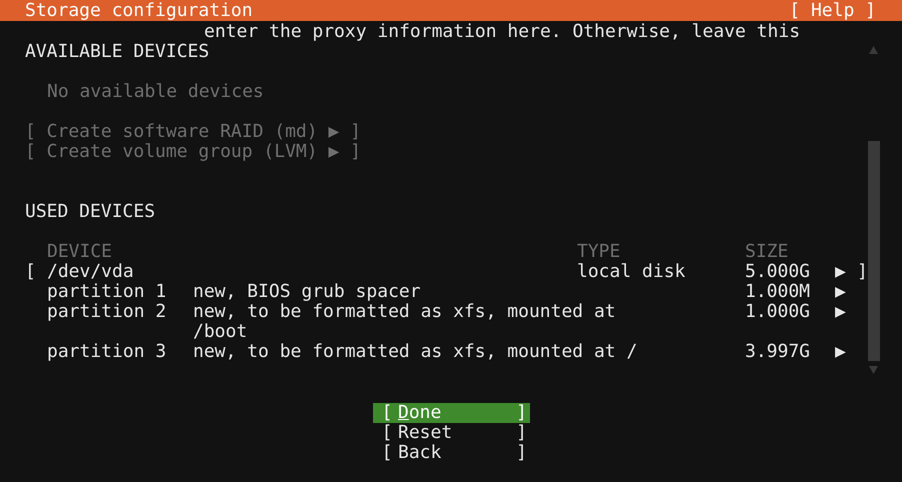 The image size is (902, 482). Describe the element at coordinates (766, 252) in the screenshot. I see `column-header: SIZE` at that location.